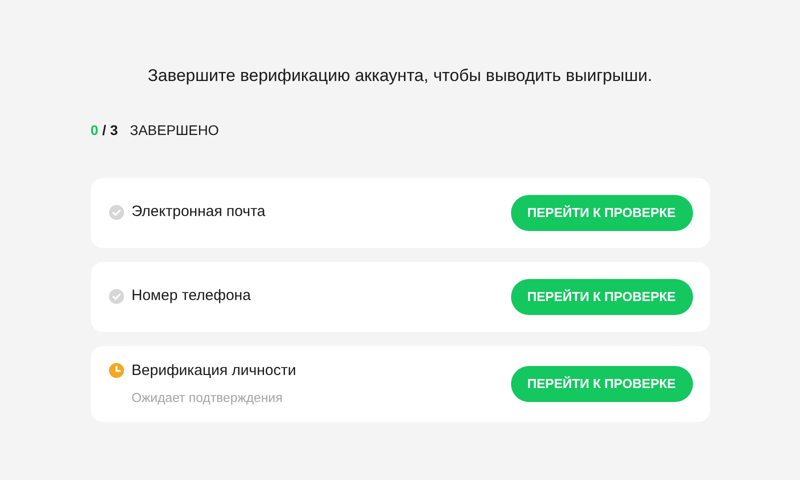 Image resolution: width=800 pixels, height=480 pixels. Describe the element at coordinates (400, 76) in the screenshot. I see `page-heading: Завершите верификацию аккаунта, чтобы выводить выигрыши.` at that location.